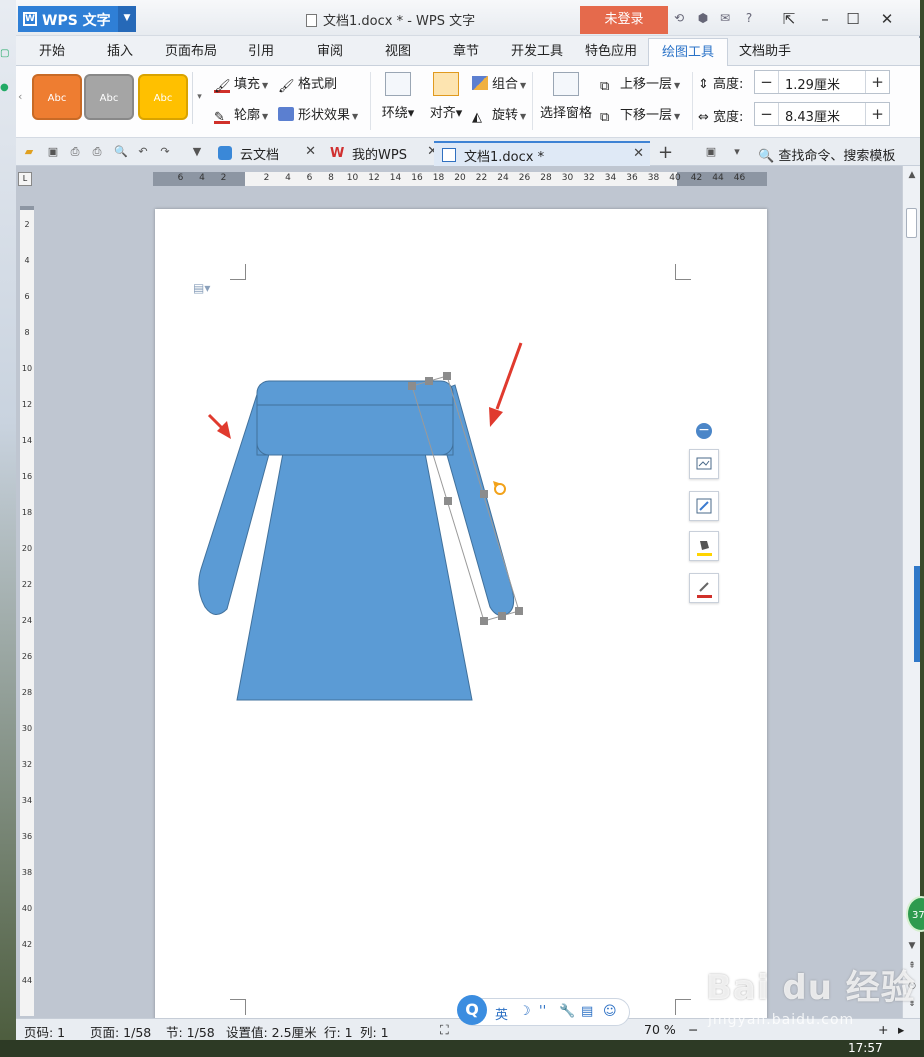 This screenshot has height=1057, width=924. Describe the element at coordinates (877, 114) in the screenshot. I see `width-increase-button: +` at that location.